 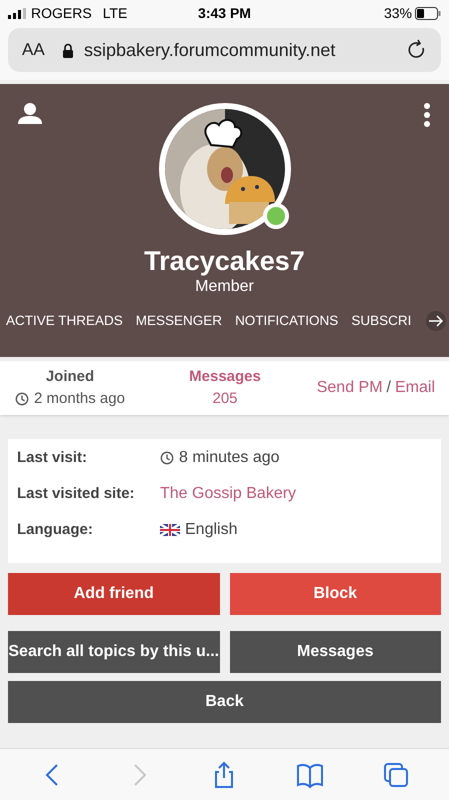 What do you see at coordinates (37, 50) in the screenshot?
I see `text-size-button: AA` at bounding box center [37, 50].